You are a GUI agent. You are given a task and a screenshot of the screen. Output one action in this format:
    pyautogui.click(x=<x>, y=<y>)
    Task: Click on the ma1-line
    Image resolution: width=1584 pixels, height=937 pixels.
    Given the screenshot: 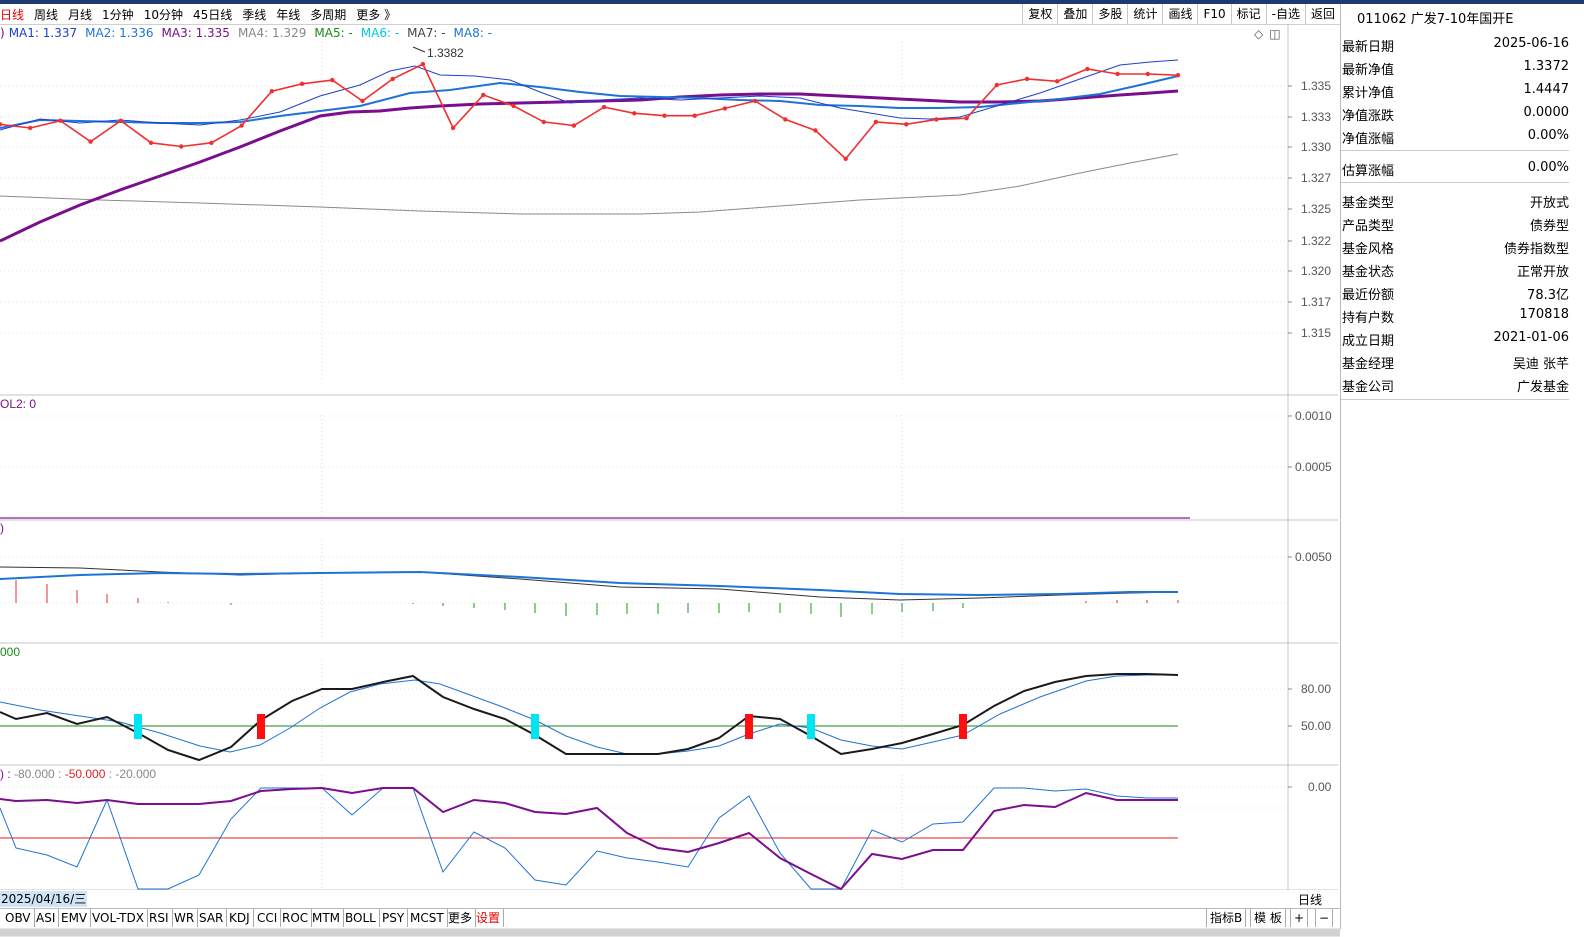 What is the action you would take?
    pyautogui.click(x=589, y=95)
    